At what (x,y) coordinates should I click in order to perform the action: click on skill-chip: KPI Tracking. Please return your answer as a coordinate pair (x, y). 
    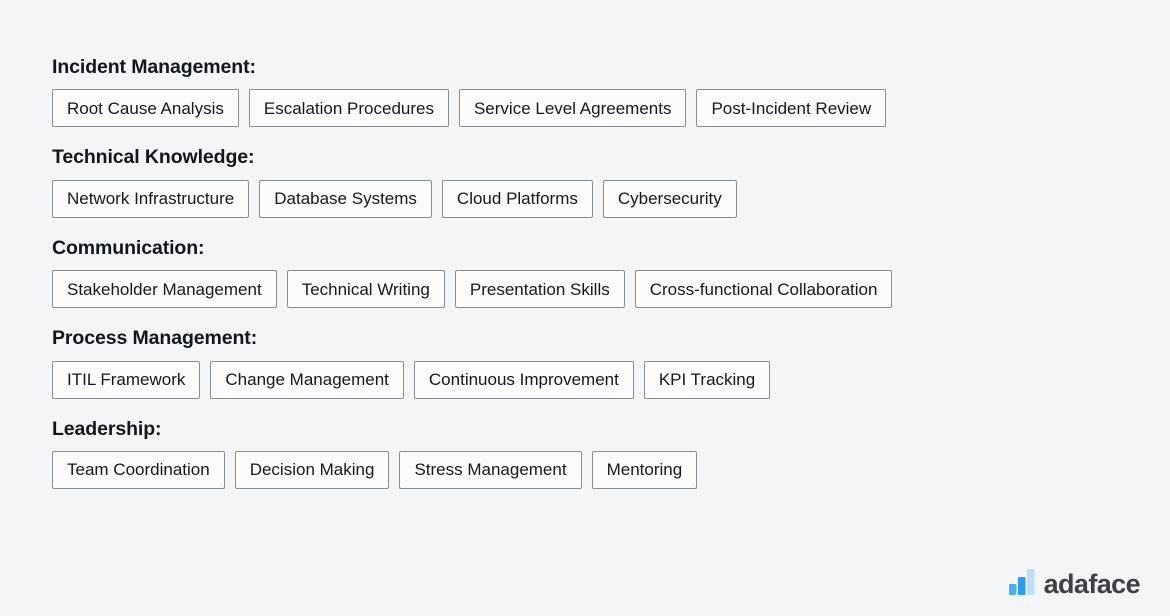
    Looking at the image, I should click on (707, 379).